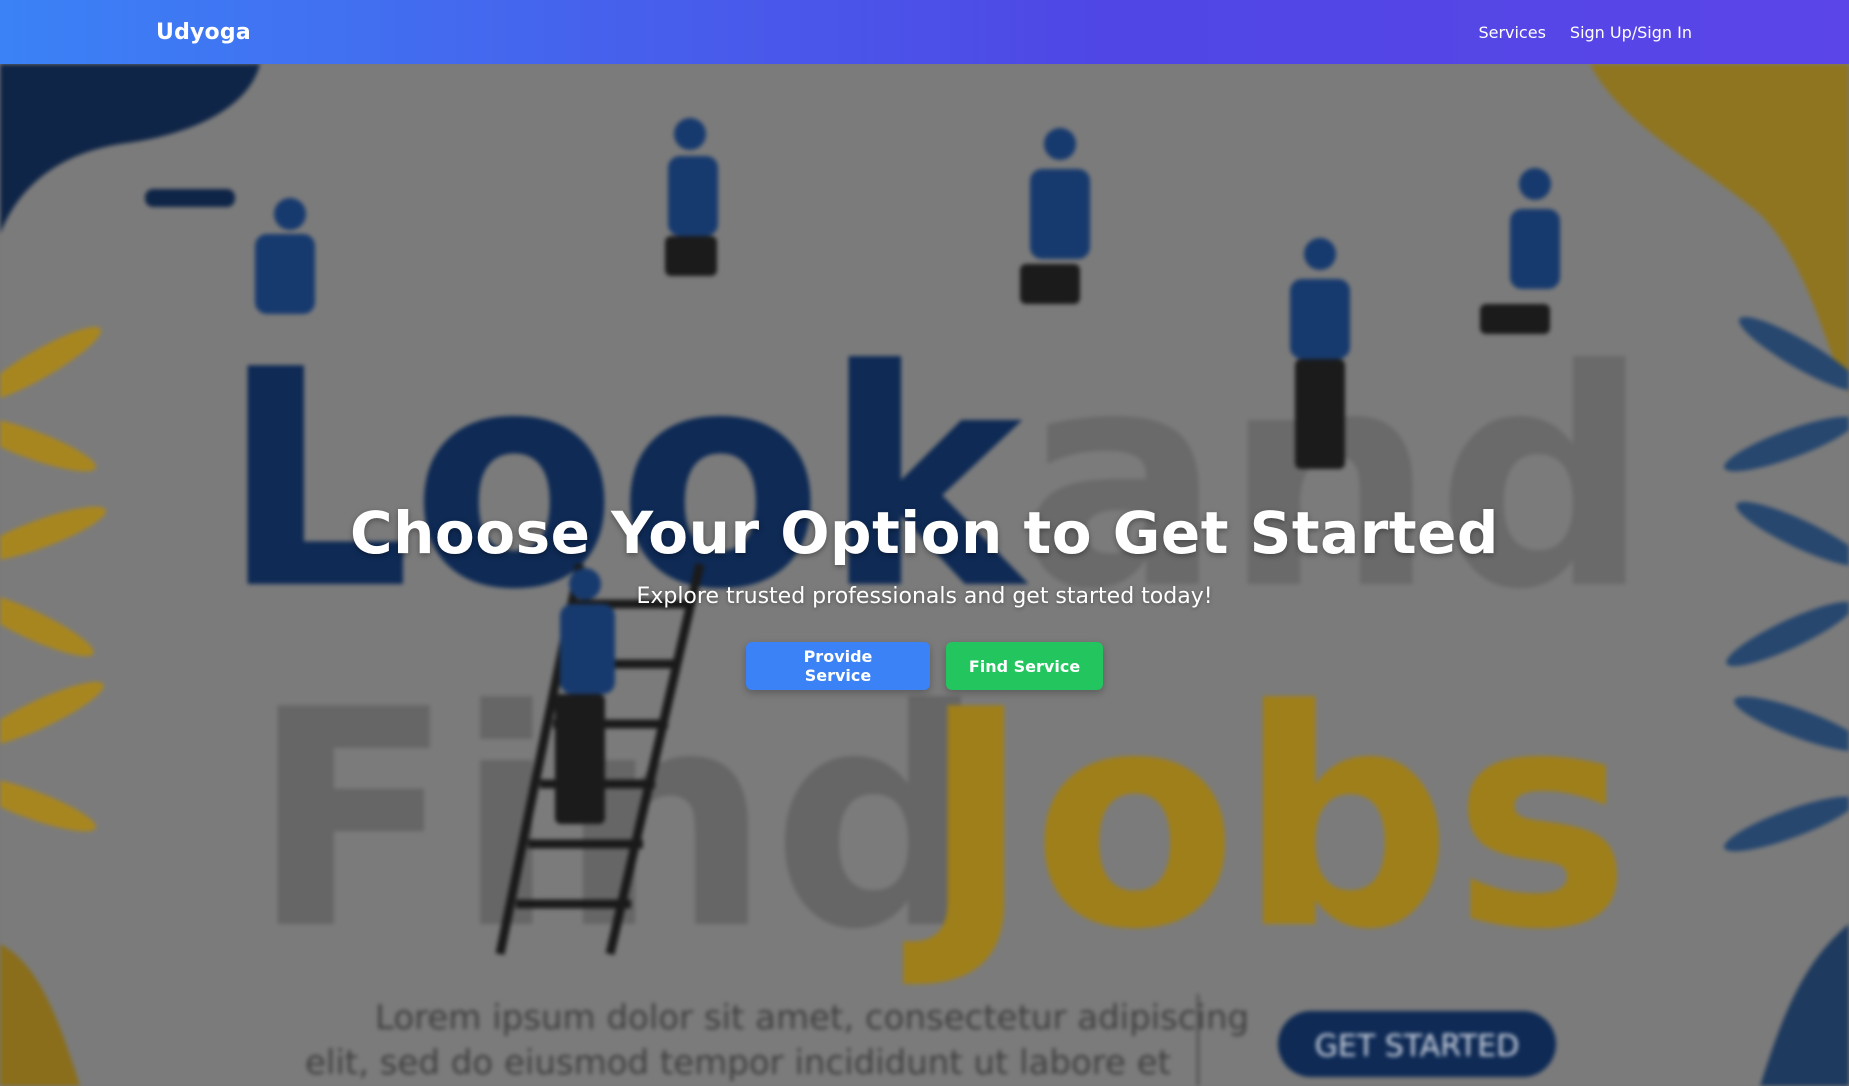  I want to click on hero-button-group: Provide Service Find Service, so click(924, 666).